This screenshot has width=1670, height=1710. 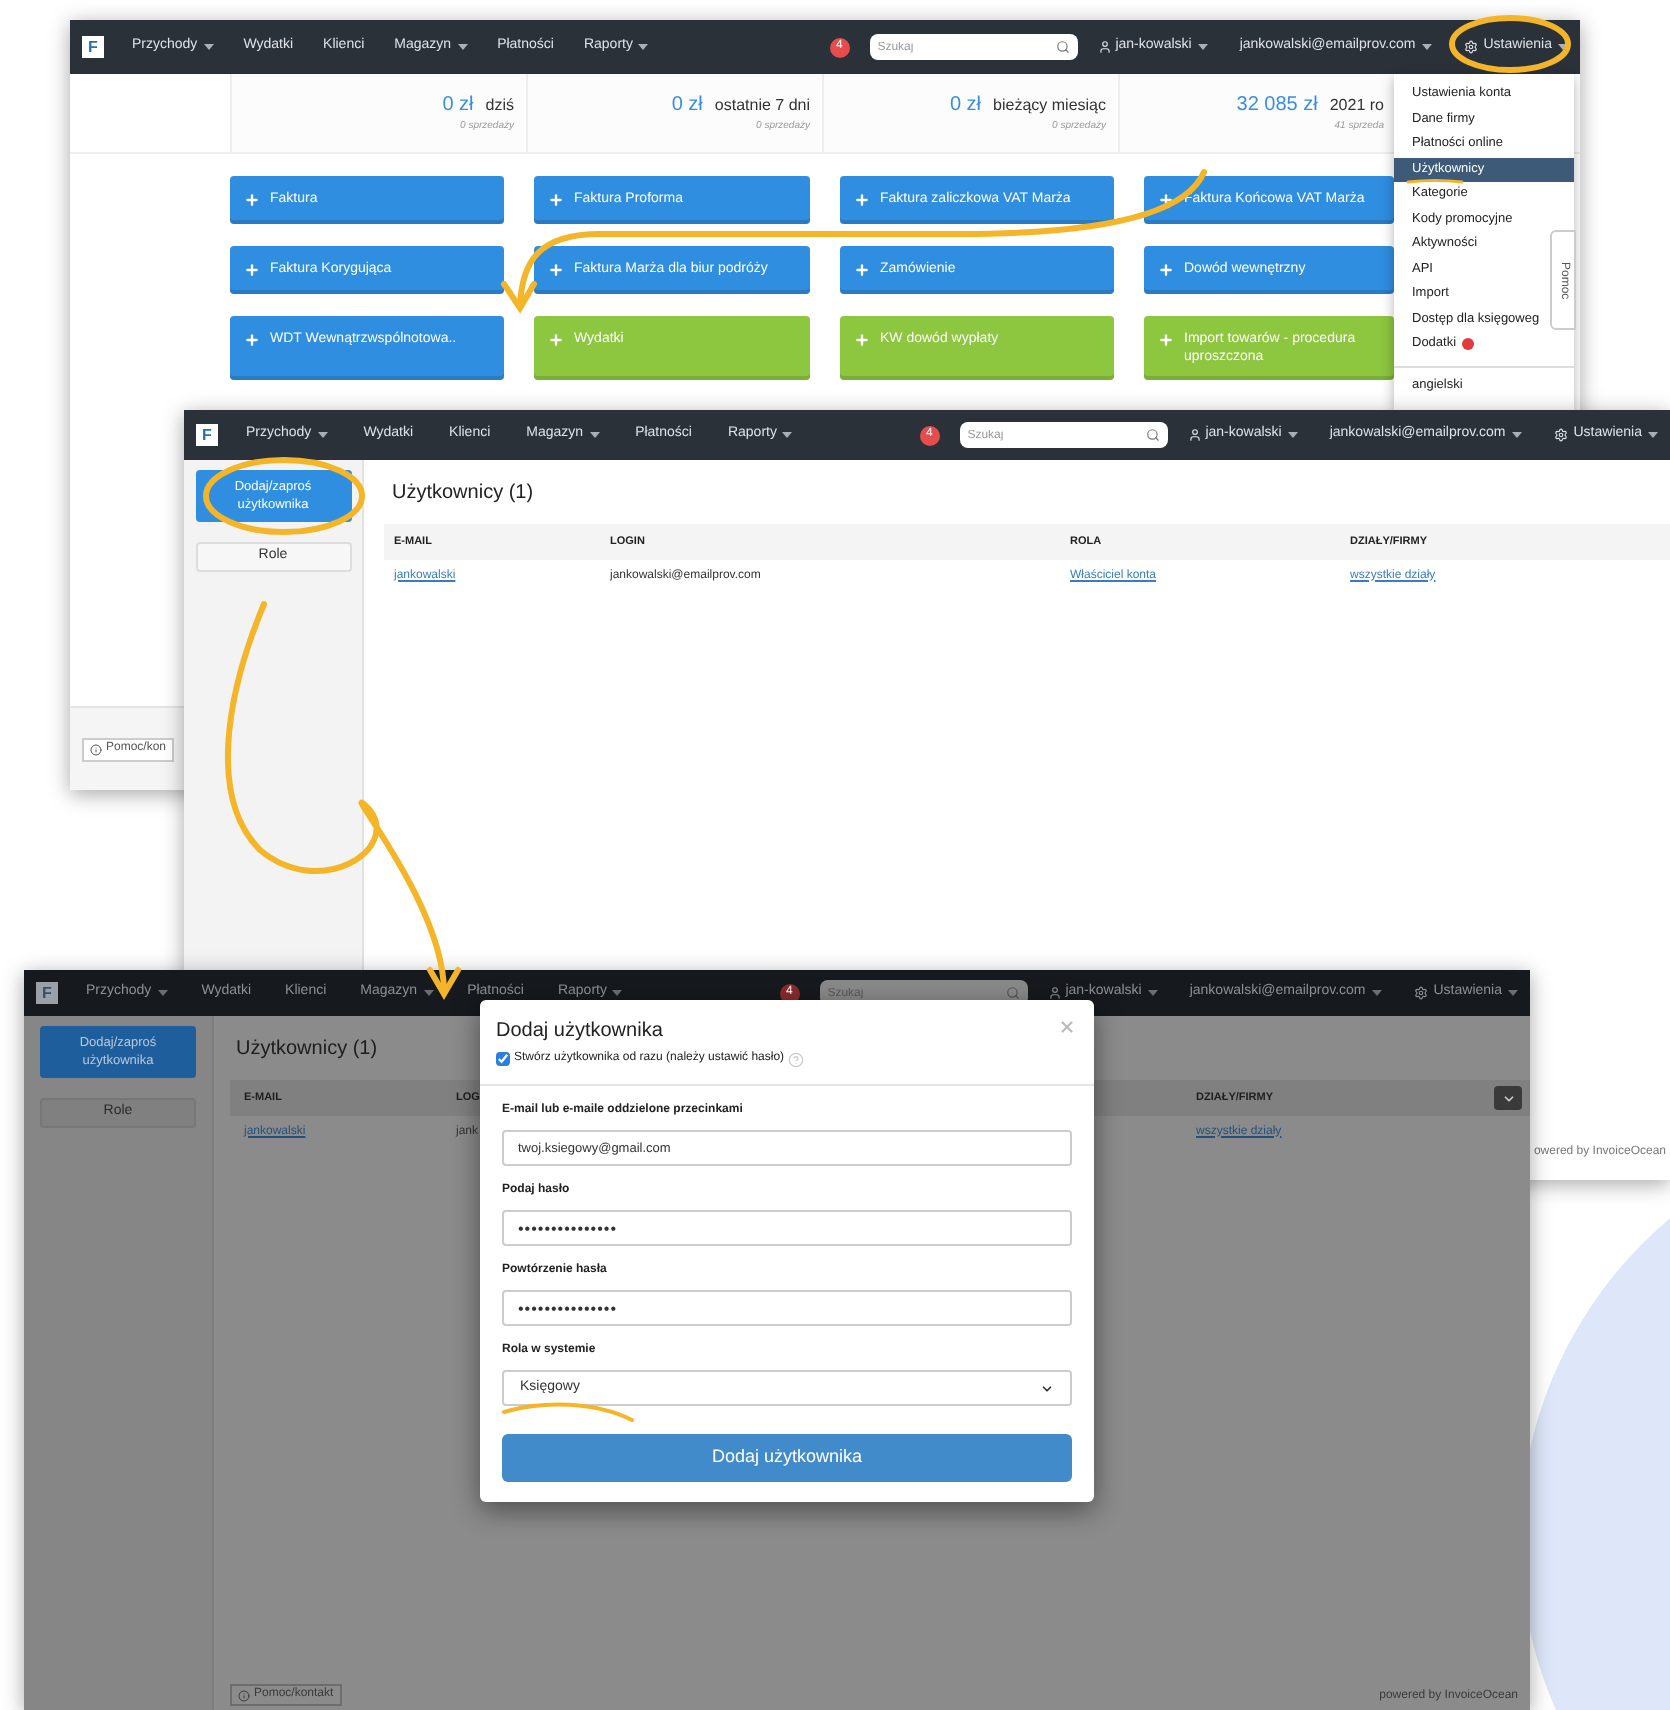 What do you see at coordinates (1277, 106) in the screenshot?
I see `stat-amount: 32 085 zł` at bounding box center [1277, 106].